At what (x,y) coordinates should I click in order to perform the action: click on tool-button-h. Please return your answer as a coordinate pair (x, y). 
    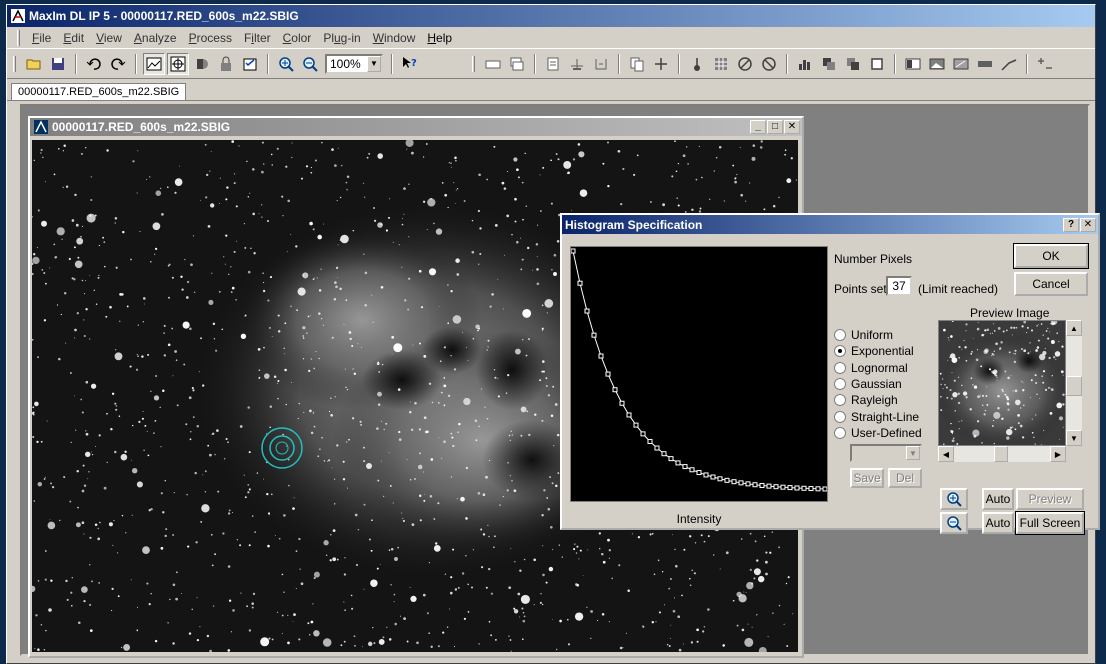
    Looking at the image, I should click on (745, 64).